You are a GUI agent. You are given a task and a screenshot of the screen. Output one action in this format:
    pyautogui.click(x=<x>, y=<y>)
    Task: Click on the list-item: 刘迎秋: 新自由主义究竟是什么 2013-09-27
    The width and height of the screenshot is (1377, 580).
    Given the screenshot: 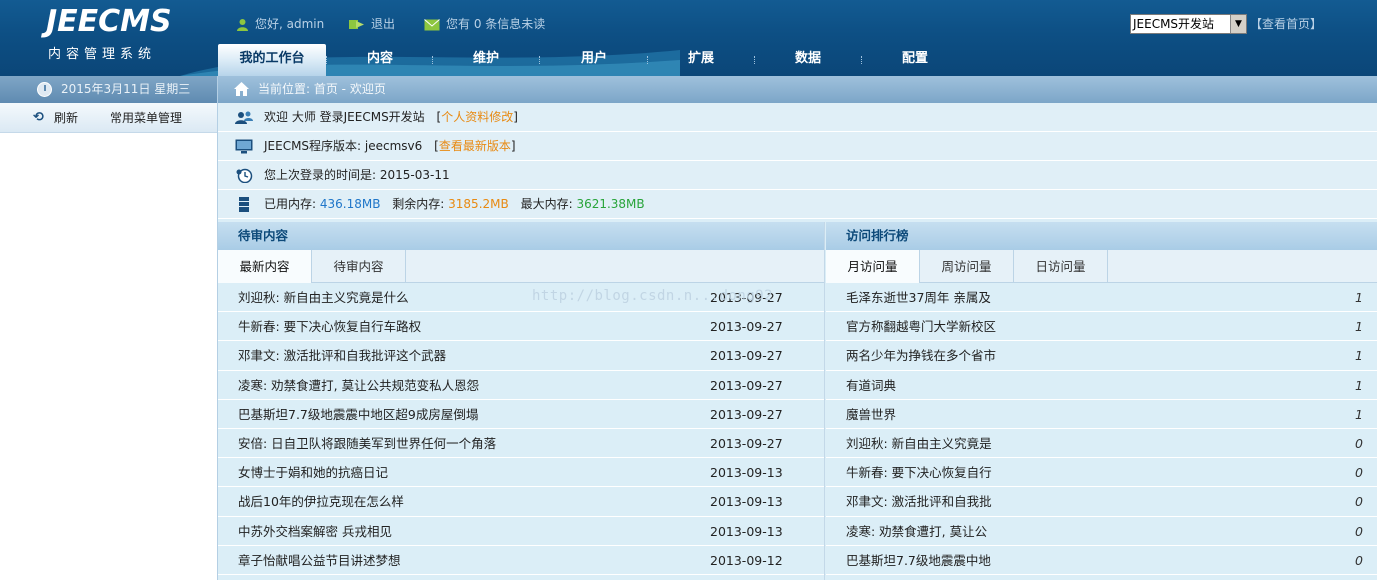 What is the action you would take?
    pyautogui.click(x=521, y=298)
    